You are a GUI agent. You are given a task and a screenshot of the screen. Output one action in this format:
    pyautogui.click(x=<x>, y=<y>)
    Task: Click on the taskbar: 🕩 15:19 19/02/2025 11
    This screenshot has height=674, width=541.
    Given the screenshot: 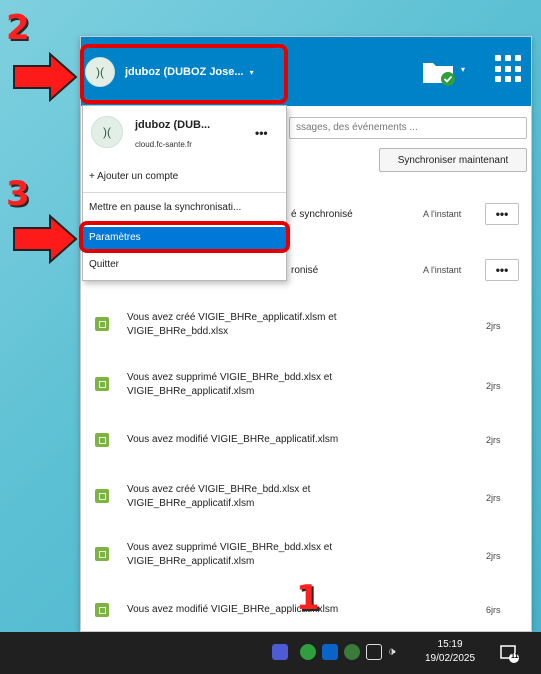 What is the action you would take?
    pyautogui.click(x=270, y=653)
    